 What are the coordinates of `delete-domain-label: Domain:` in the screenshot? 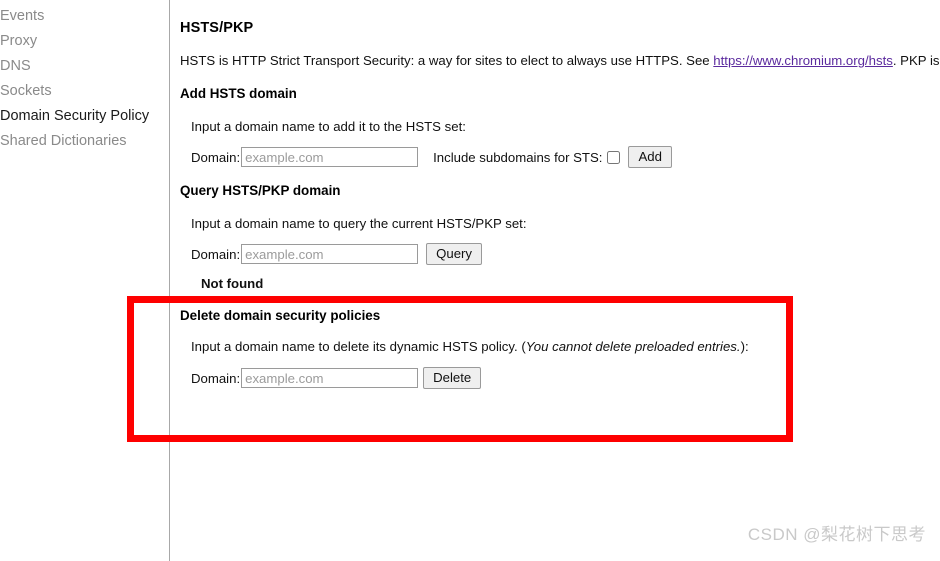 It's located at (216, 378).